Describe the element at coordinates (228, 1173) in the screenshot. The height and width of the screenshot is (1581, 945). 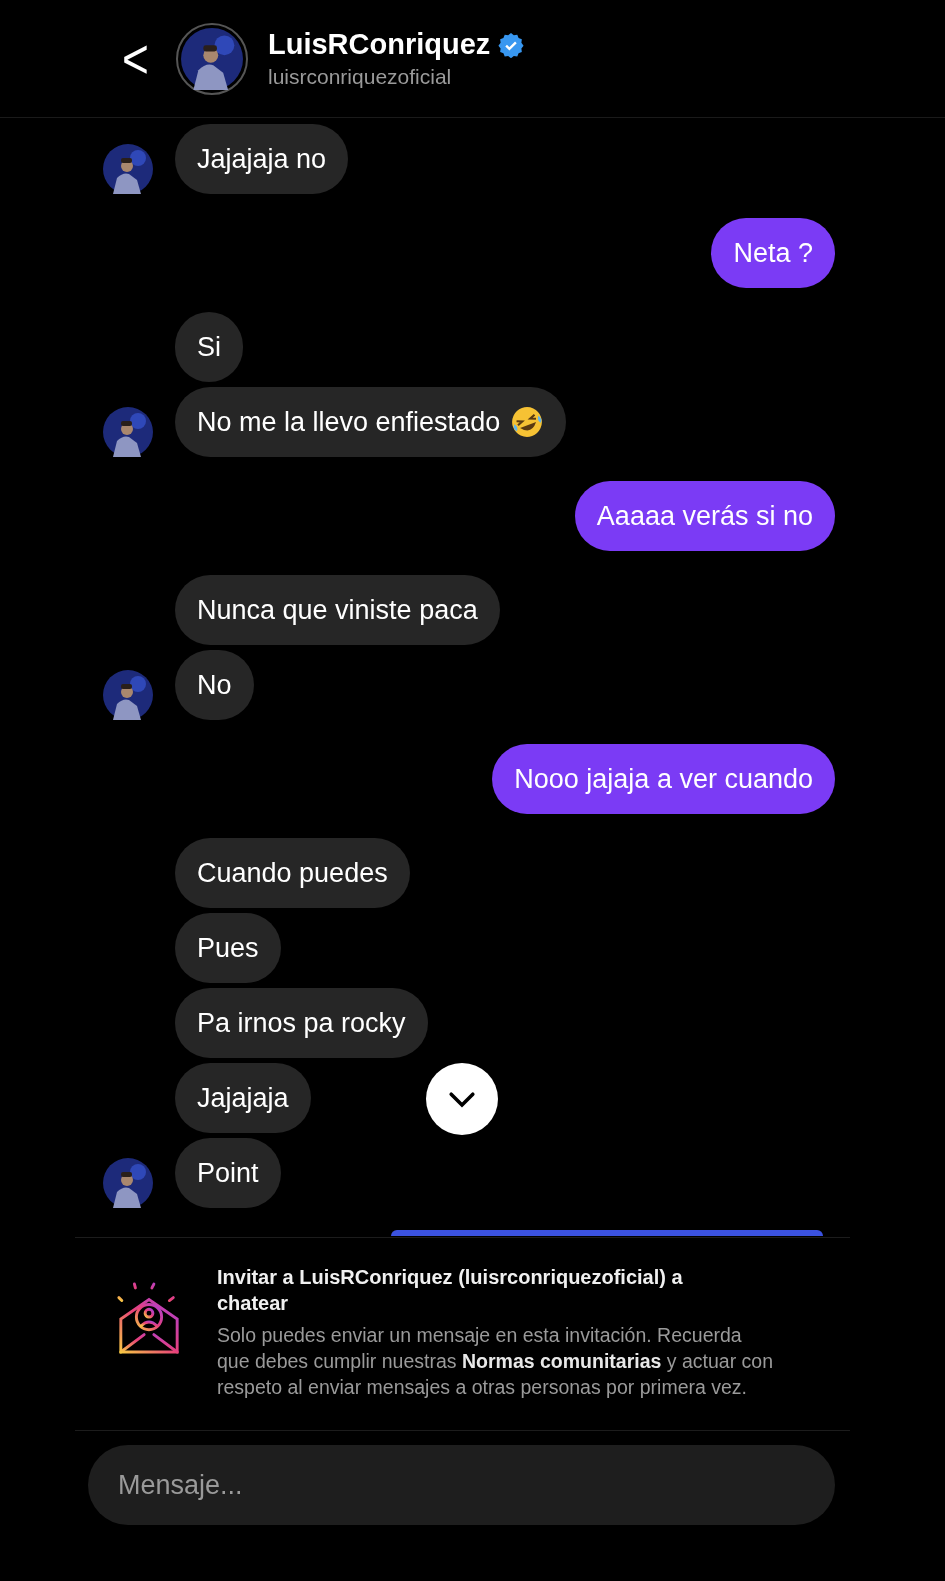
I see `message-bubble: Point` at that location.